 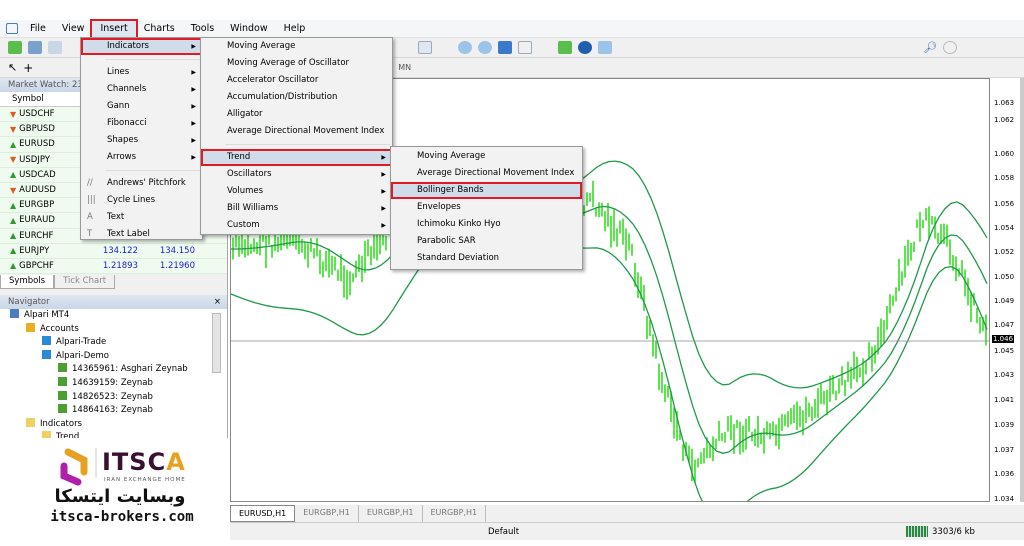 I want to click on menu-item-custom: Custom ▶, so click(x=296, y=225).